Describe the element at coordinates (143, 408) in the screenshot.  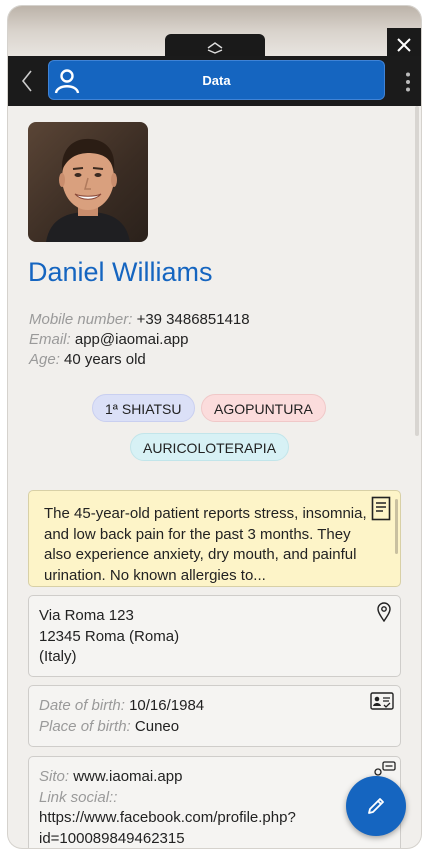
I see `tag-shiatsu: 1ª SHIATSU` at that location.